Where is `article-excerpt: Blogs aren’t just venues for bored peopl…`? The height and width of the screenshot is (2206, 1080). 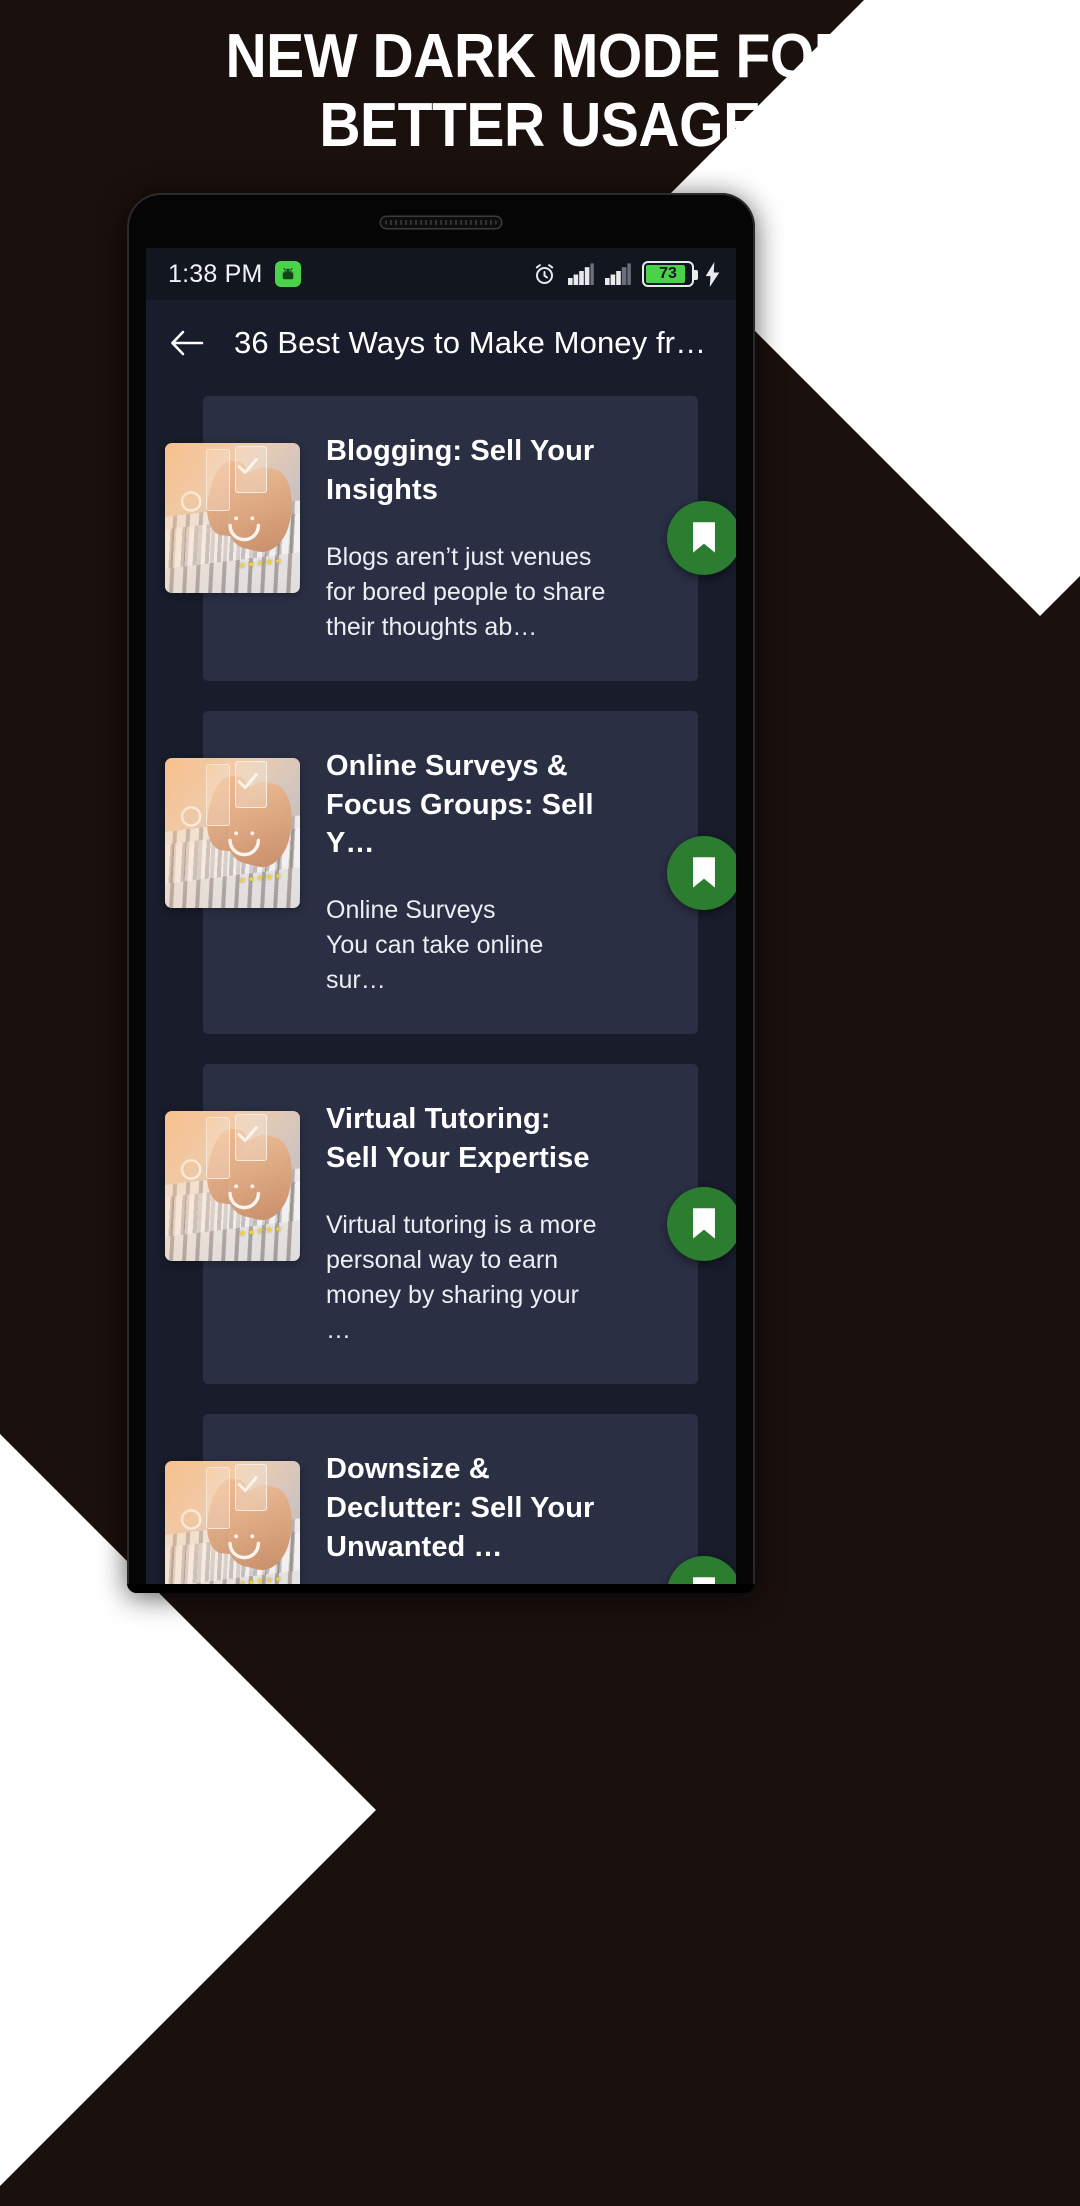
article-excerpt: Blogs aren’t just venues for bored peopl… is located at coordinates (466, 591).